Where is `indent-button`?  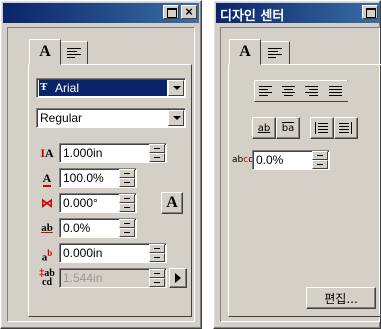
indent-button is located at coordinates (322, 128).